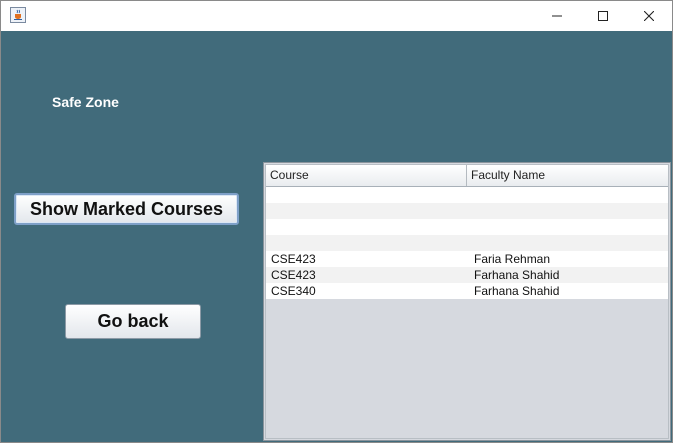 This screenshot has width=673, height=443. Describe the element at coordinates (366, 175) in the screenshot. I see `column-header-course: Course` at that location.